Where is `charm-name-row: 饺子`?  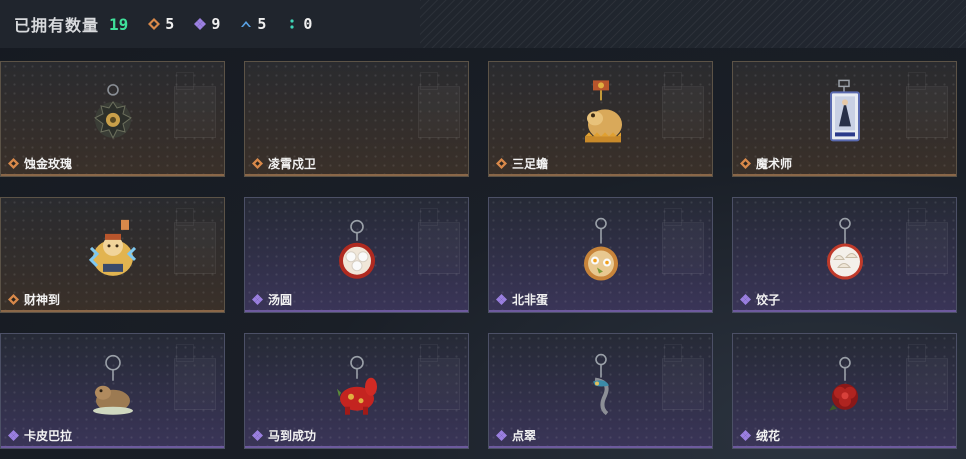 charm-name-row: 饺子 is located at coordinates (760, 299).